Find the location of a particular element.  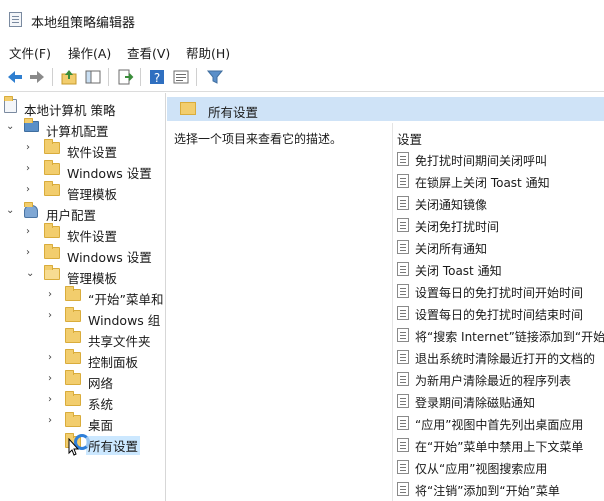

tree-item-desktop: › 桌面 is located at coordinates (84, 422).